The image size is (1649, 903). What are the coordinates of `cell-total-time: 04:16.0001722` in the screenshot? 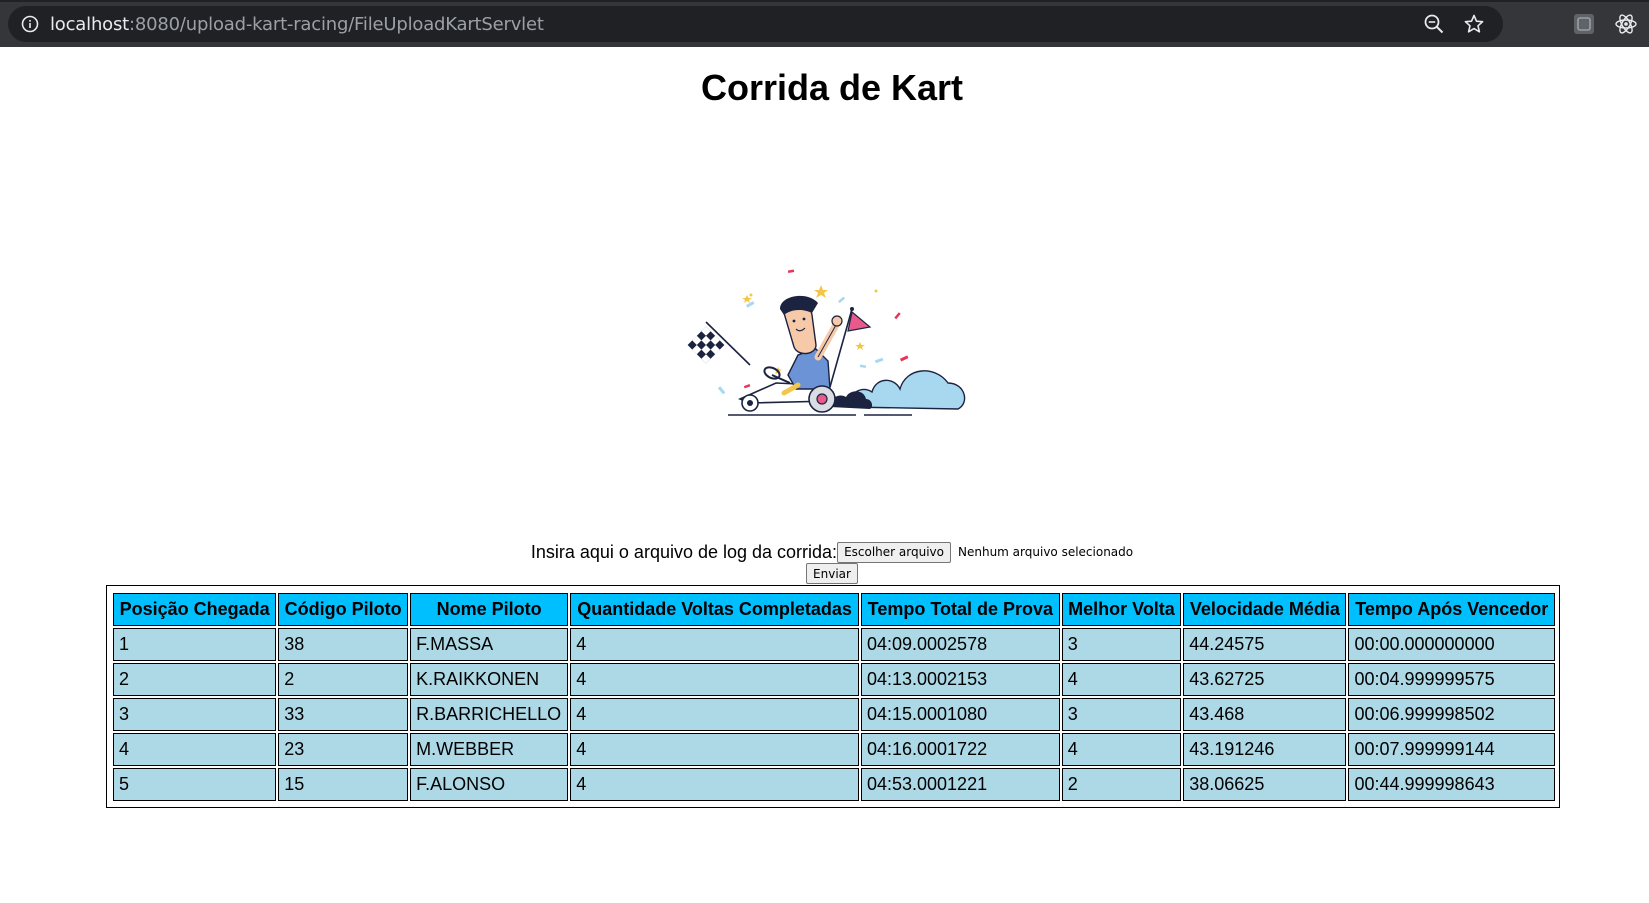 It's located at (960, 749).